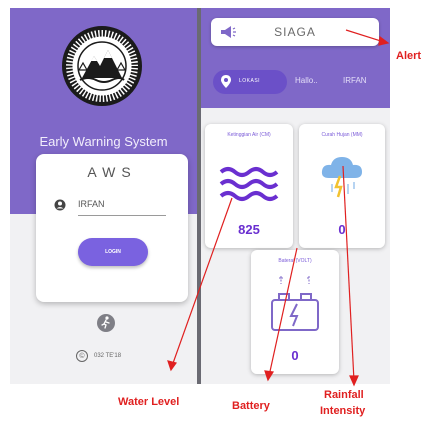 Image resolution: width=430 pixels, height=421 pixels. I want to click on battery-arrow, so click(283, 312).